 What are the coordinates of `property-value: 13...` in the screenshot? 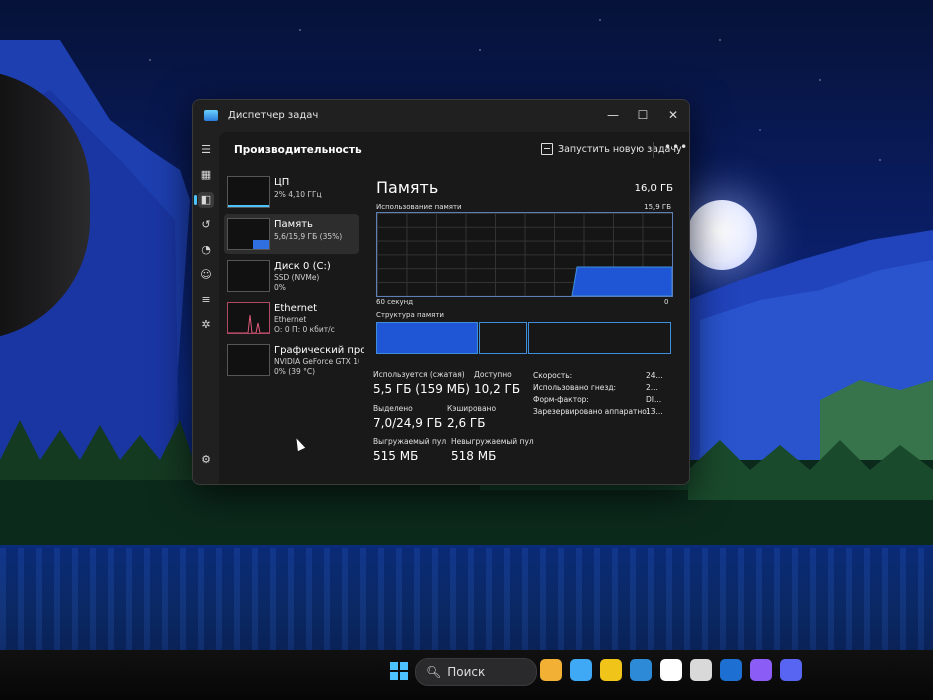 It's located at (654, 411).